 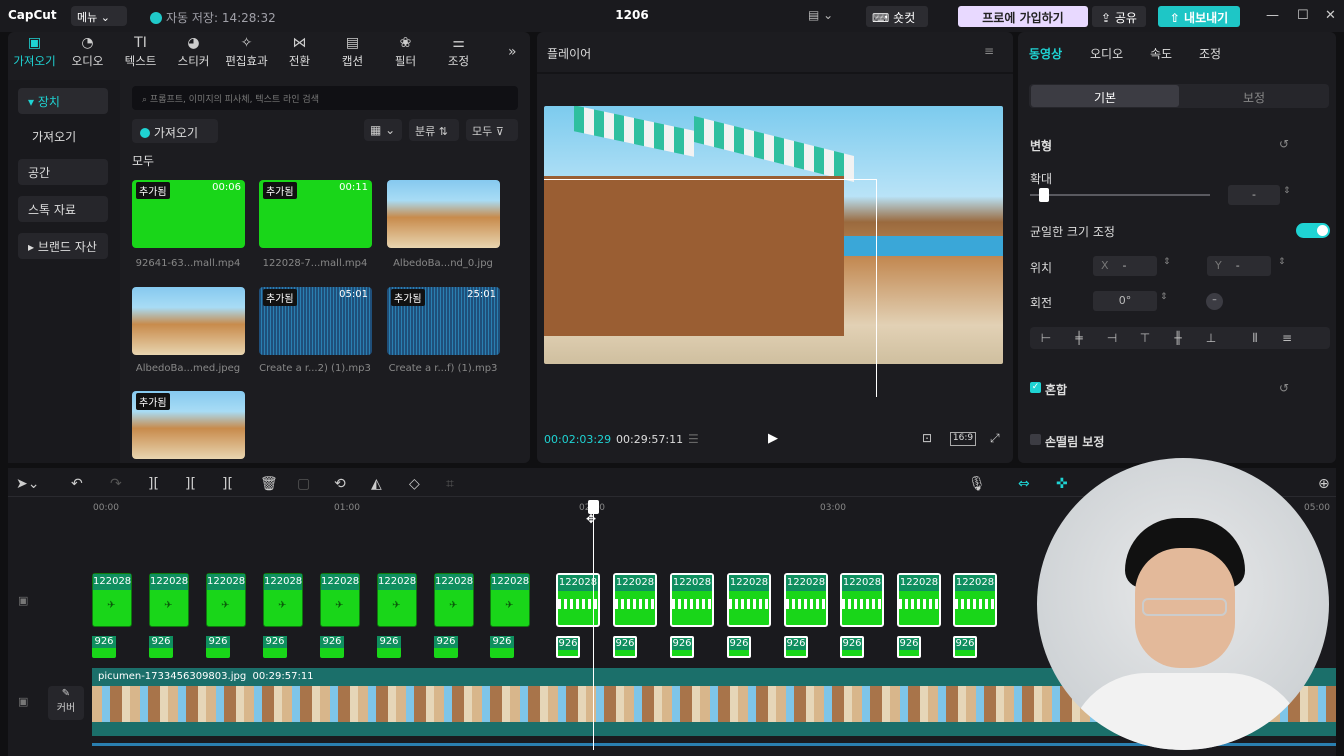 What do you see at coordinates (153, 484) in the screenshot?
I see `split-icon: ][` at bounding box center [153, 484].